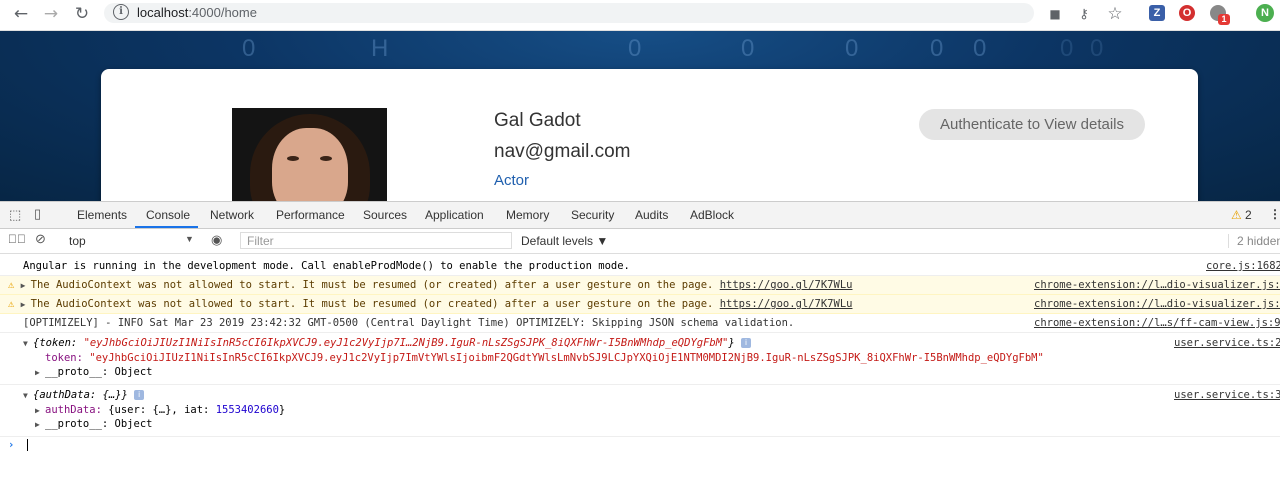  Describe the element at coordinates (380, 48) in the screenshot. I see `bg-char: H` at that location.